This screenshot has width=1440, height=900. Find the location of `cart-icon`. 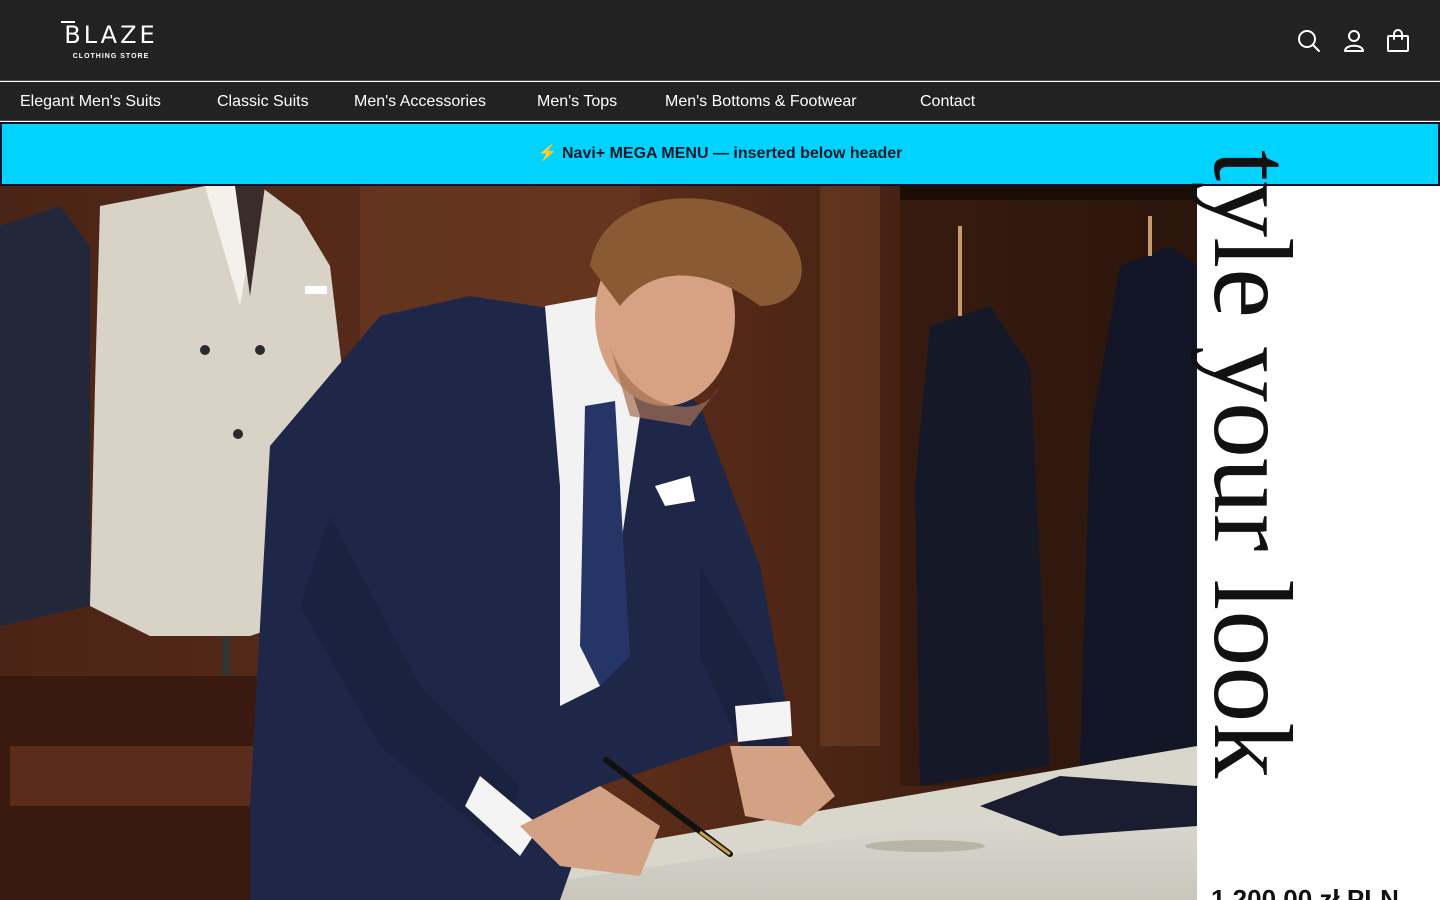

cart-icon is located at coordinates (1398, 41).